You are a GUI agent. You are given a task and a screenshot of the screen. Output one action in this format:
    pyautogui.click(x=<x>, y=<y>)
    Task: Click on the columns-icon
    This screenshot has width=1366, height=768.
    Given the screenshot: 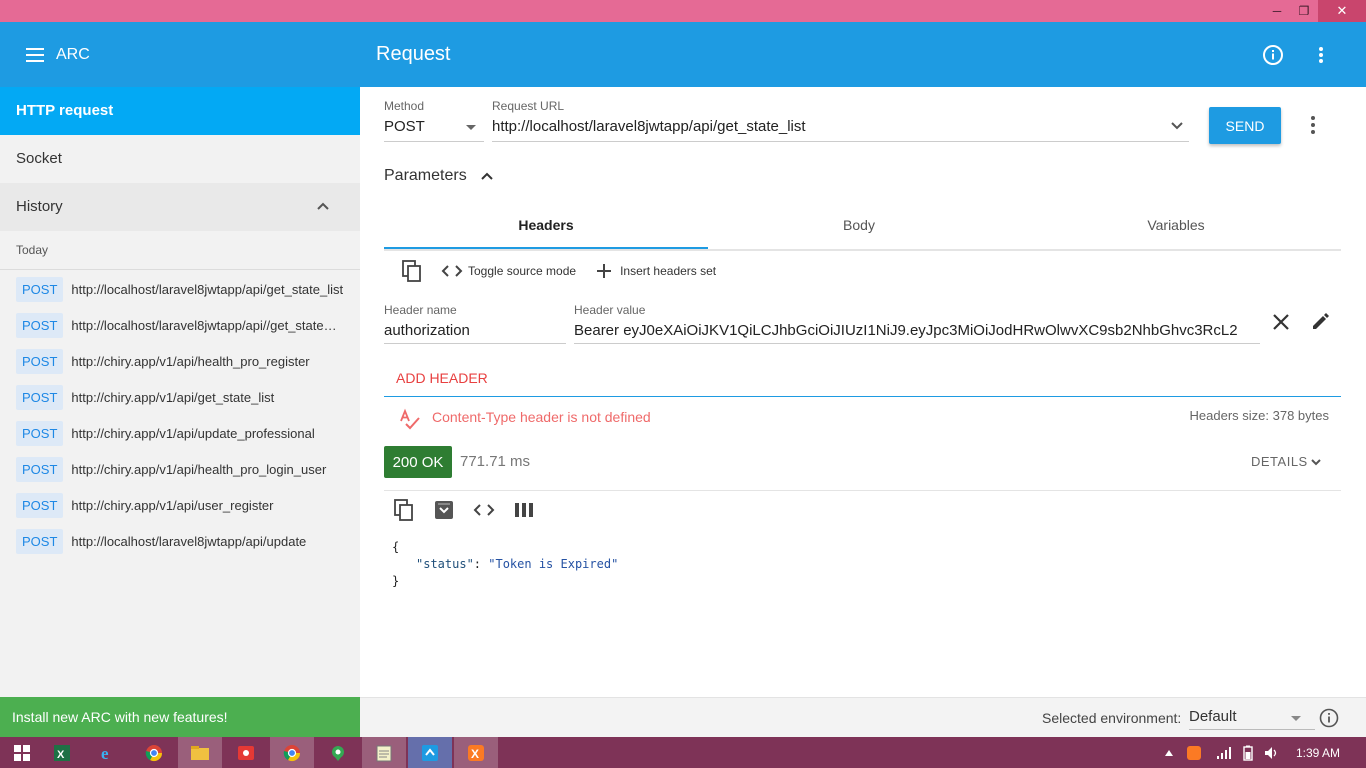 What is the action you would take?
    pyautogui.click(x=524, y=510)
    